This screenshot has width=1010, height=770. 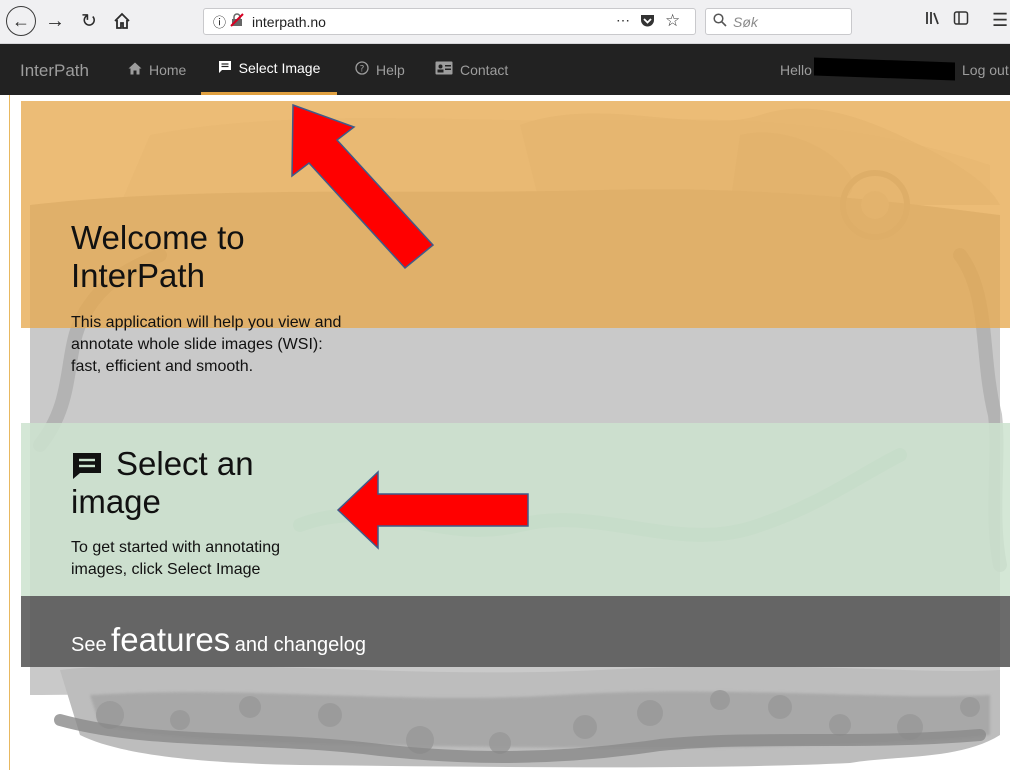 I want to click on annotation-arrows, so click(x=410, y=326).